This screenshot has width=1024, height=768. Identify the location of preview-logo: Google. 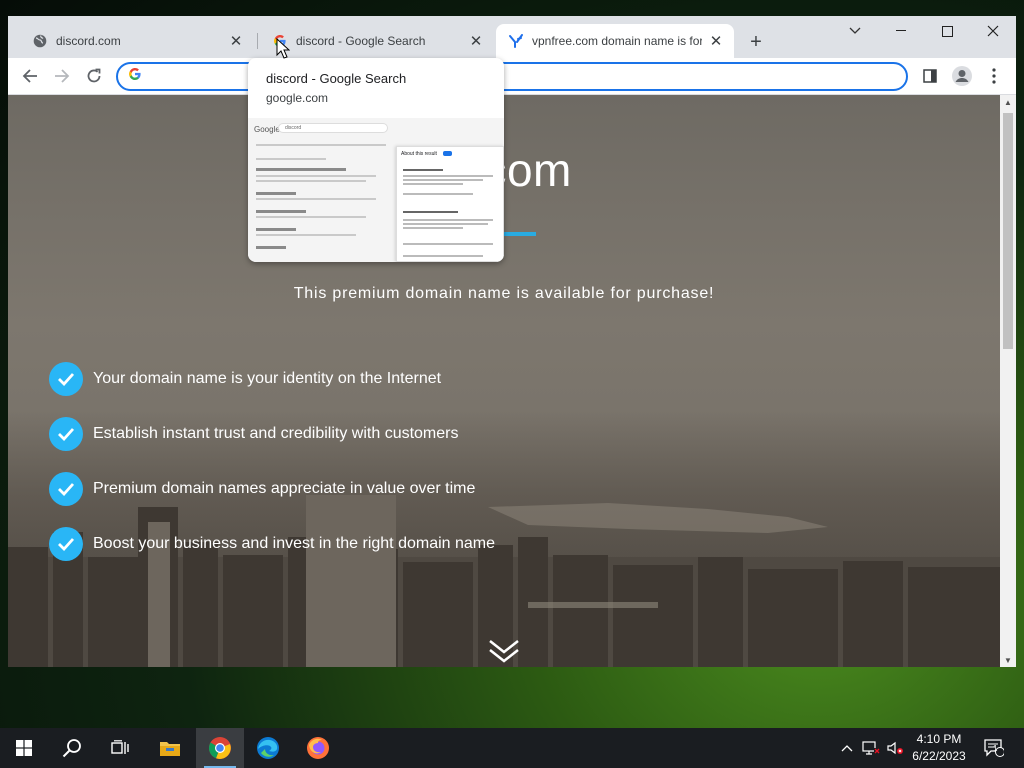
(267, 129).